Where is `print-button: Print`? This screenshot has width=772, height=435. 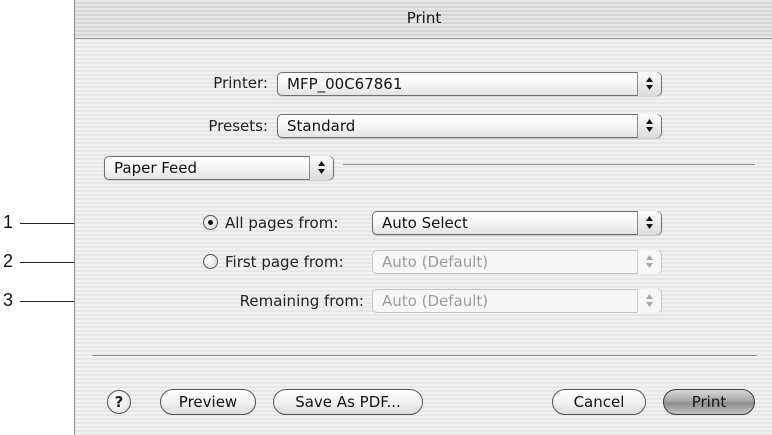 print-button: Print is located at coordinates (709, 402).